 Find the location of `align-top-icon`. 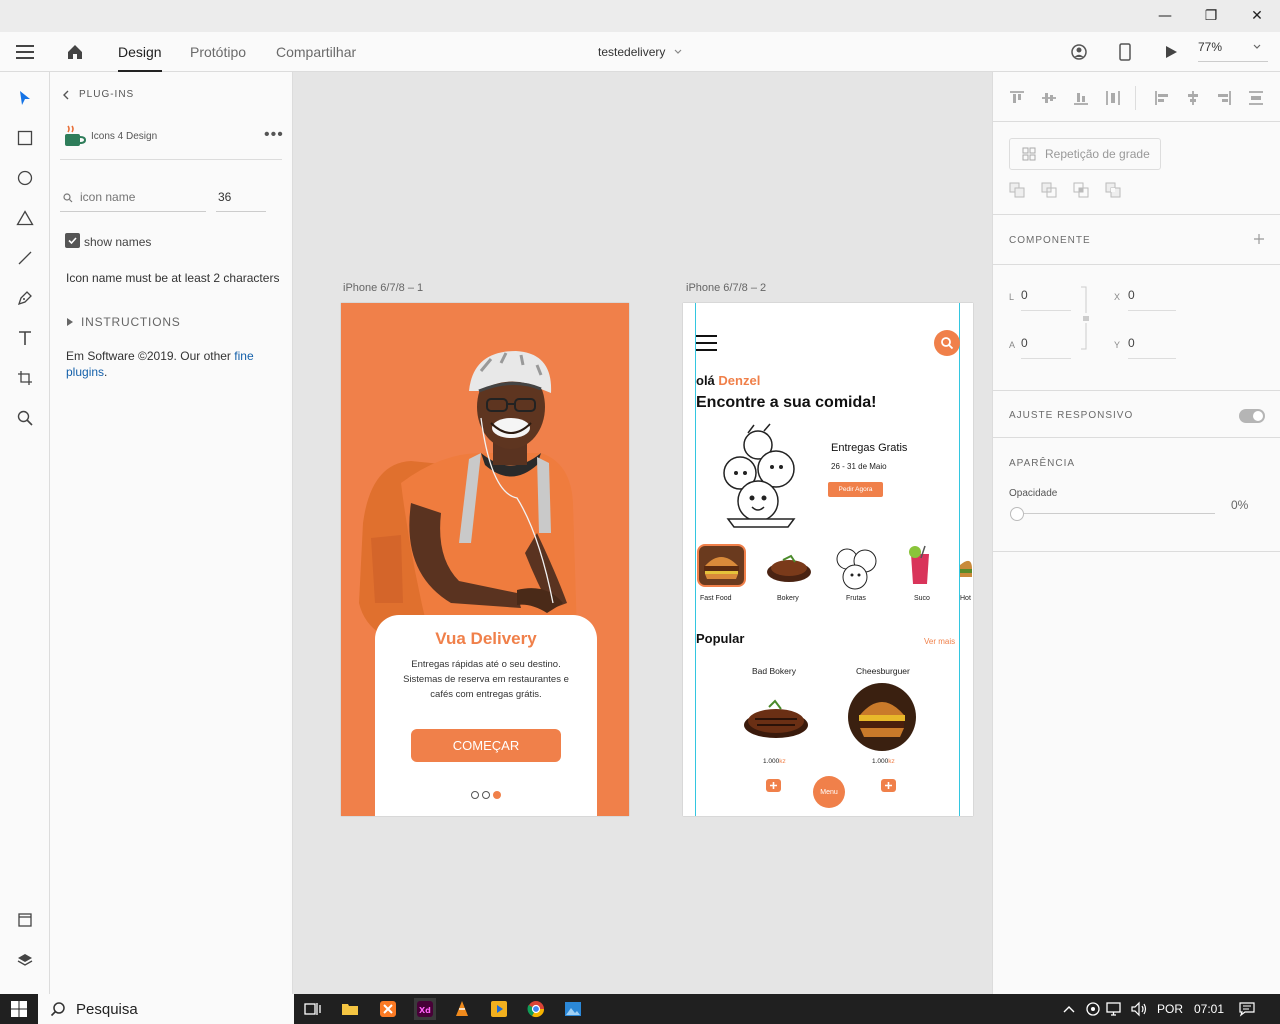

align-top-icon is located at coordinates (1017, 98).